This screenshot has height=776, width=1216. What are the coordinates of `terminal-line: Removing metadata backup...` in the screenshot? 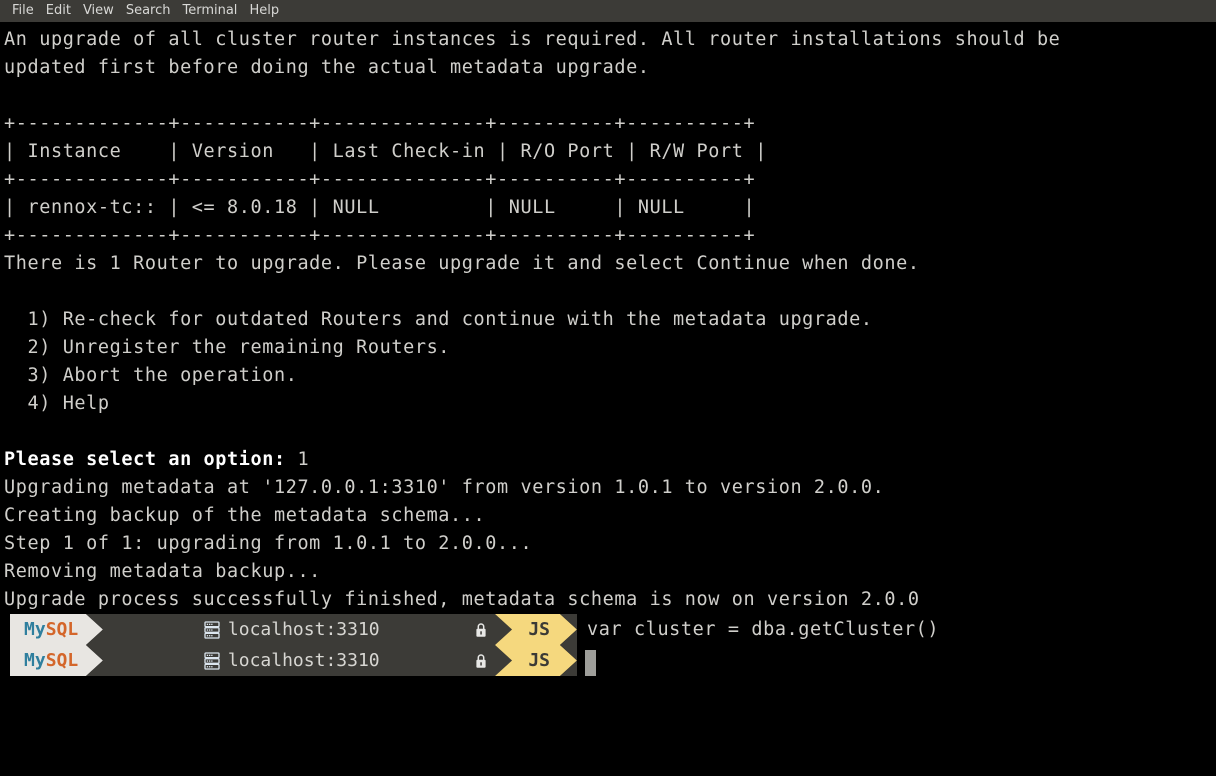 It's located at (162, 571).